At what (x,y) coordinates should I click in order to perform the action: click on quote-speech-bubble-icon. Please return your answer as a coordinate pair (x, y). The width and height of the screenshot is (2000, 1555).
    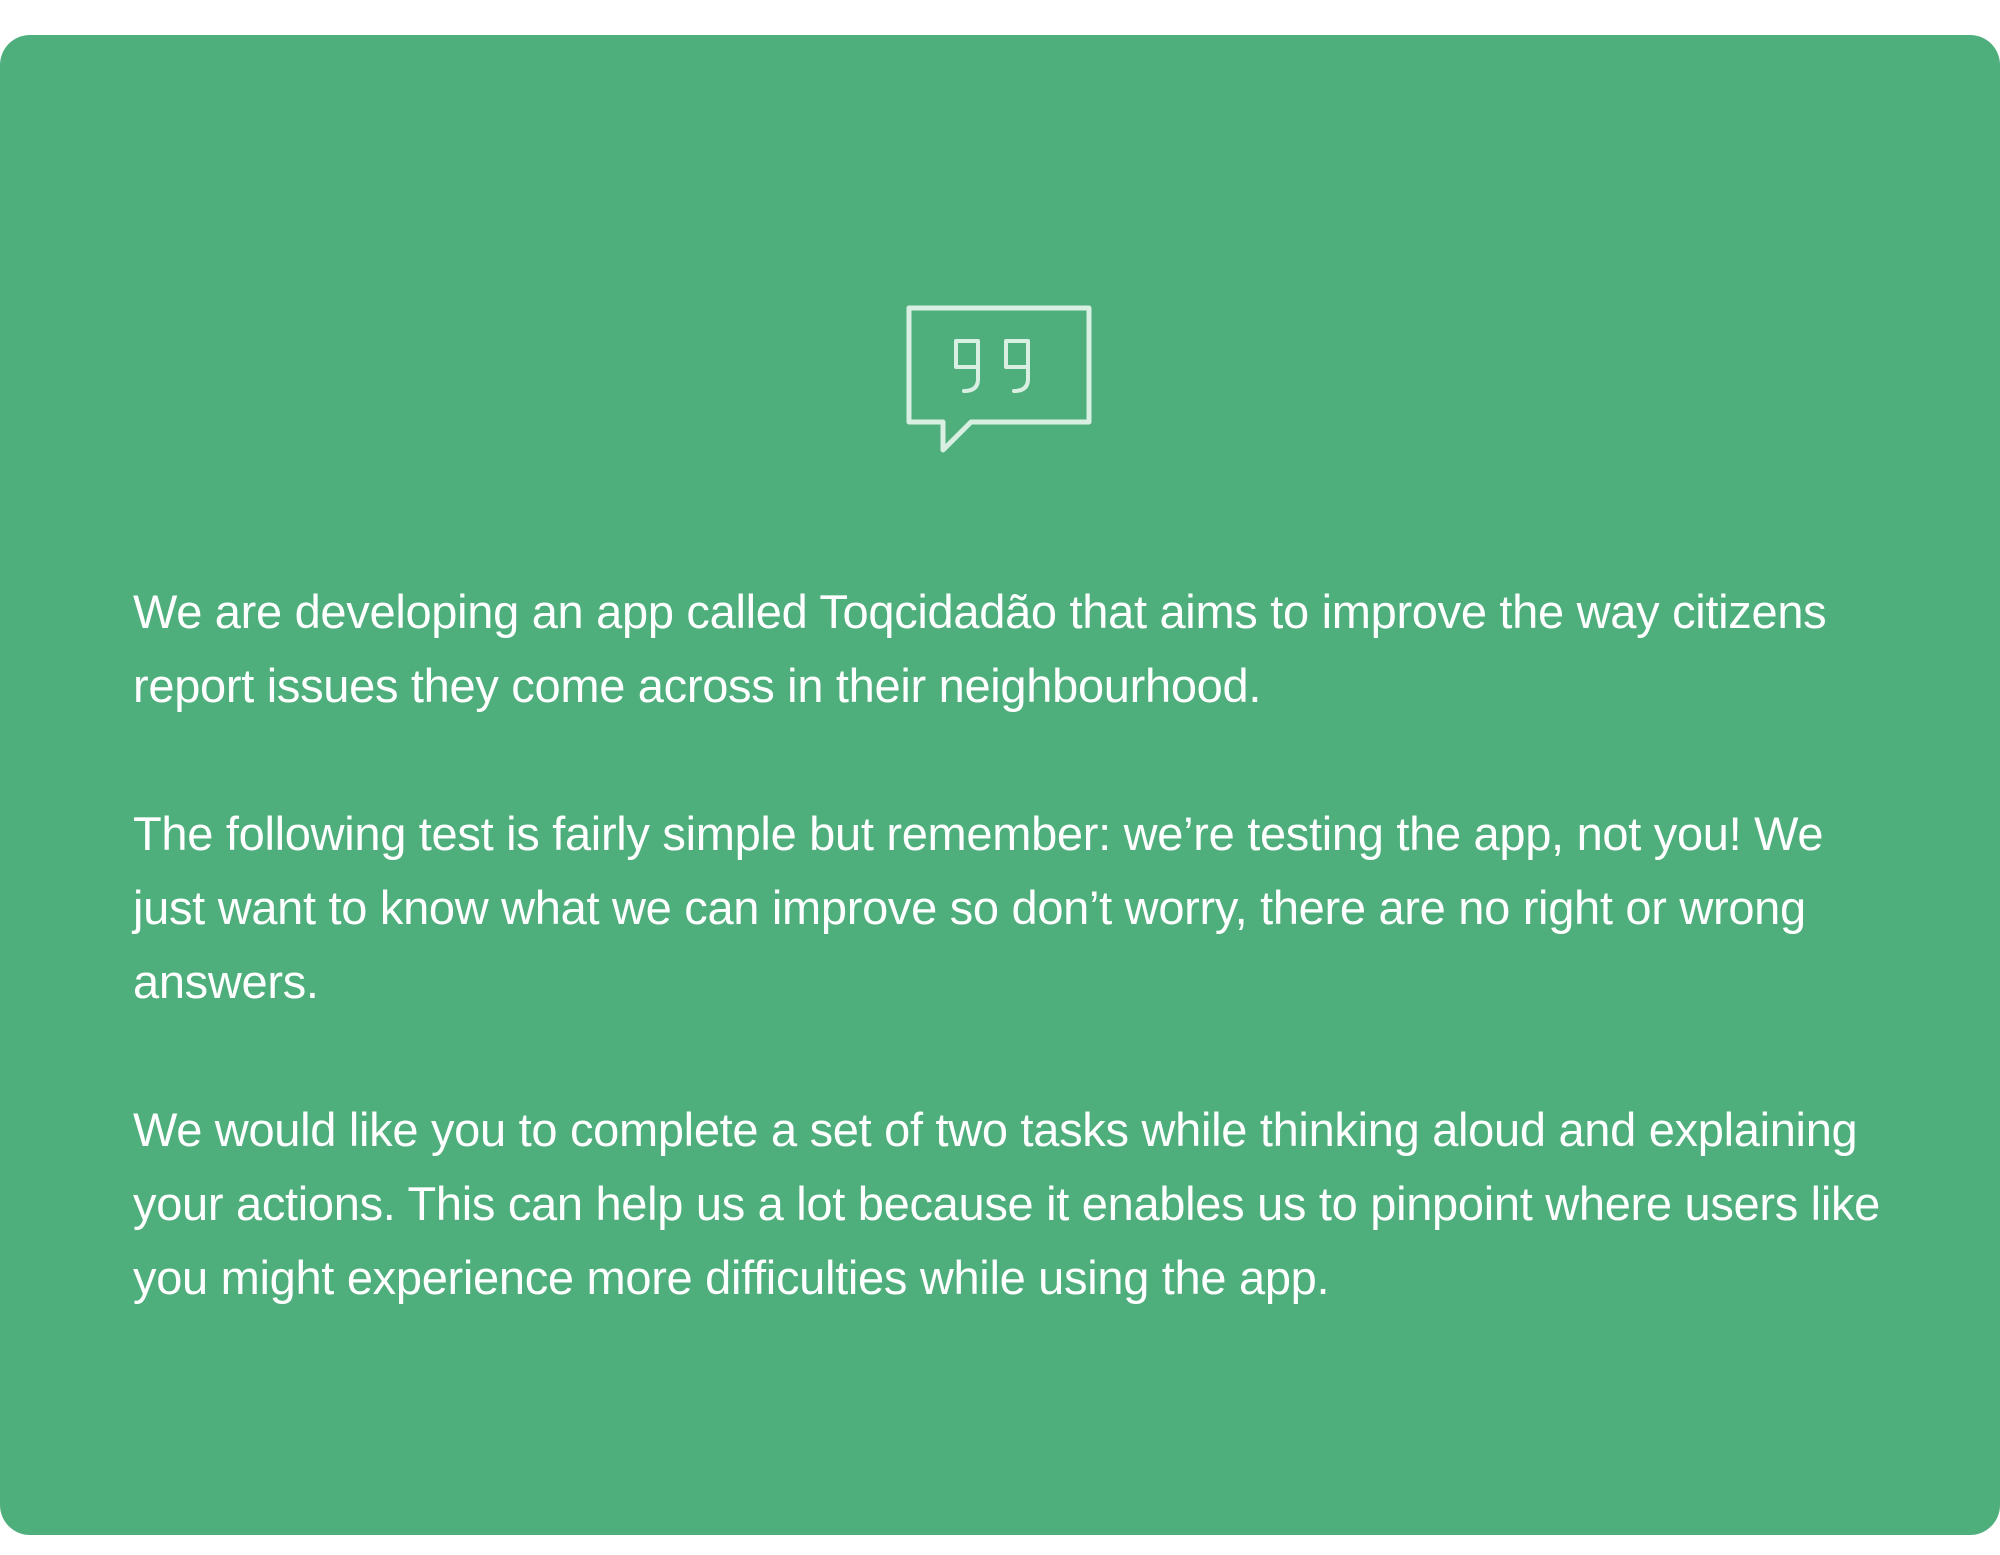
    Looking at the image, I should click on (999, 381).